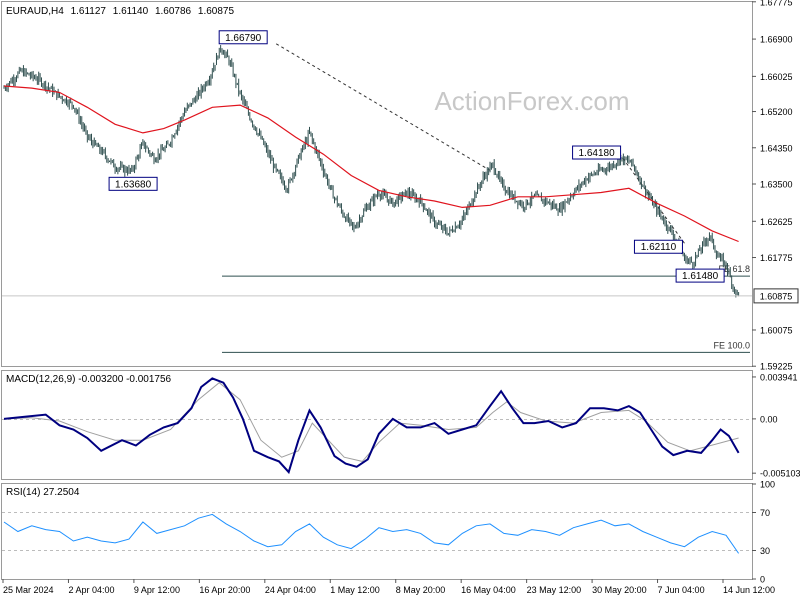 The image size is (800, 605). Describe the element at coordinates (28, 590) in the screenshot. I see `x-tick-label: 25 Mar 2024` at that location.